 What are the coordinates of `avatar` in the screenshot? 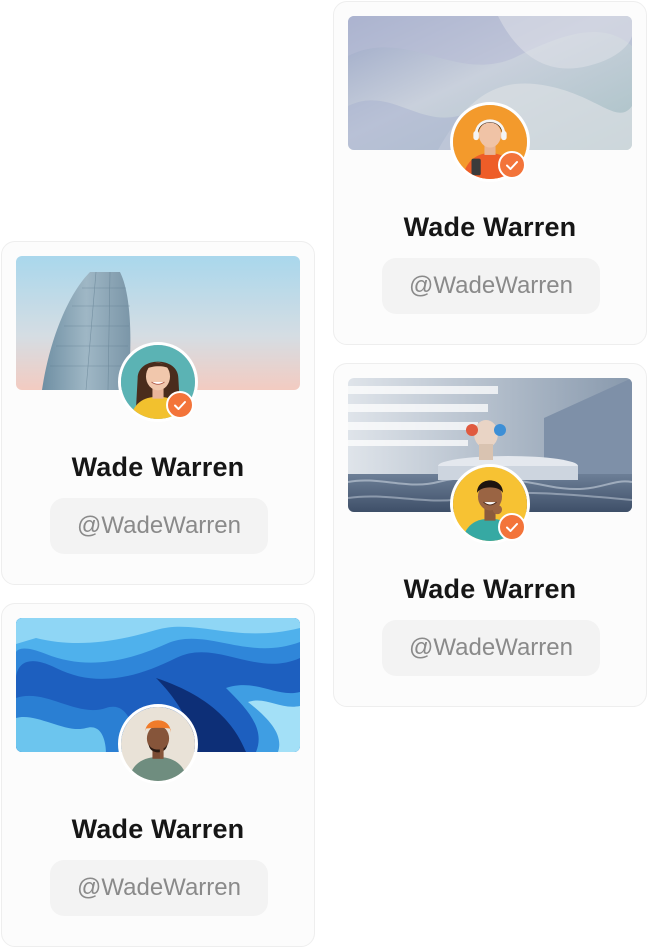 It's located at (158, 744).